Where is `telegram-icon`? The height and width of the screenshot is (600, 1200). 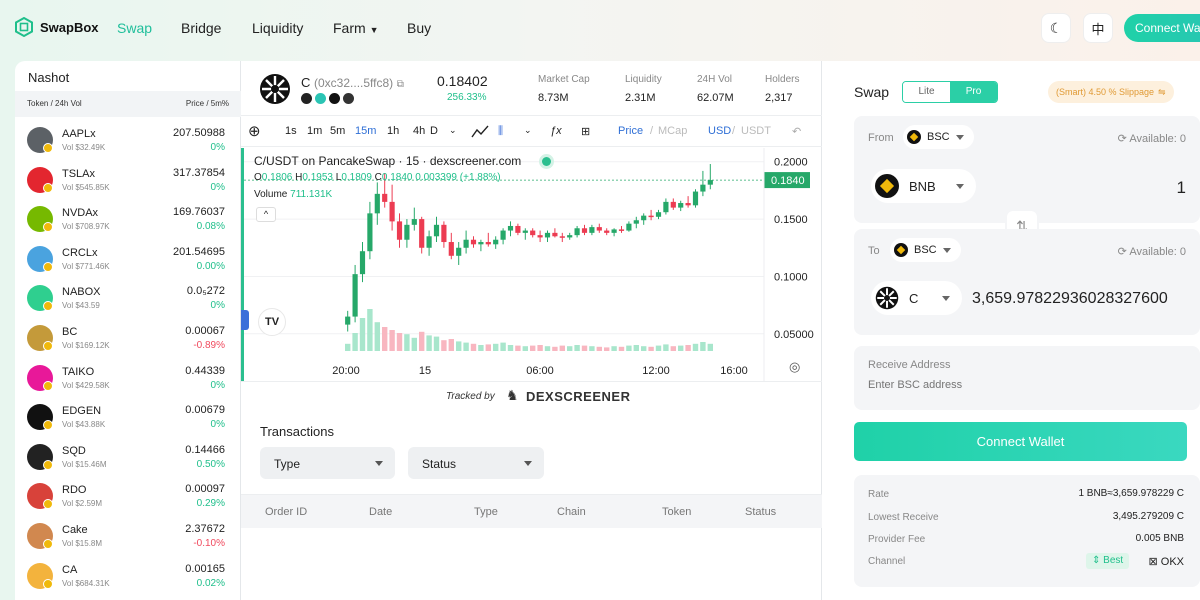 telegram-icon is located at coordinates (320, 98).